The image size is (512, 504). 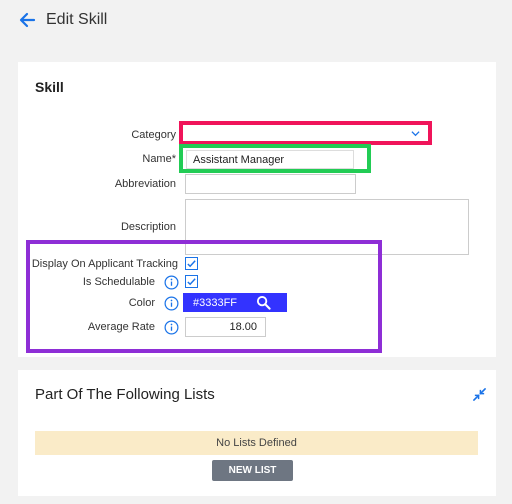 I want to click on display-applicant-label: Display On Applicant Tracking, so click(x=104, y=264).